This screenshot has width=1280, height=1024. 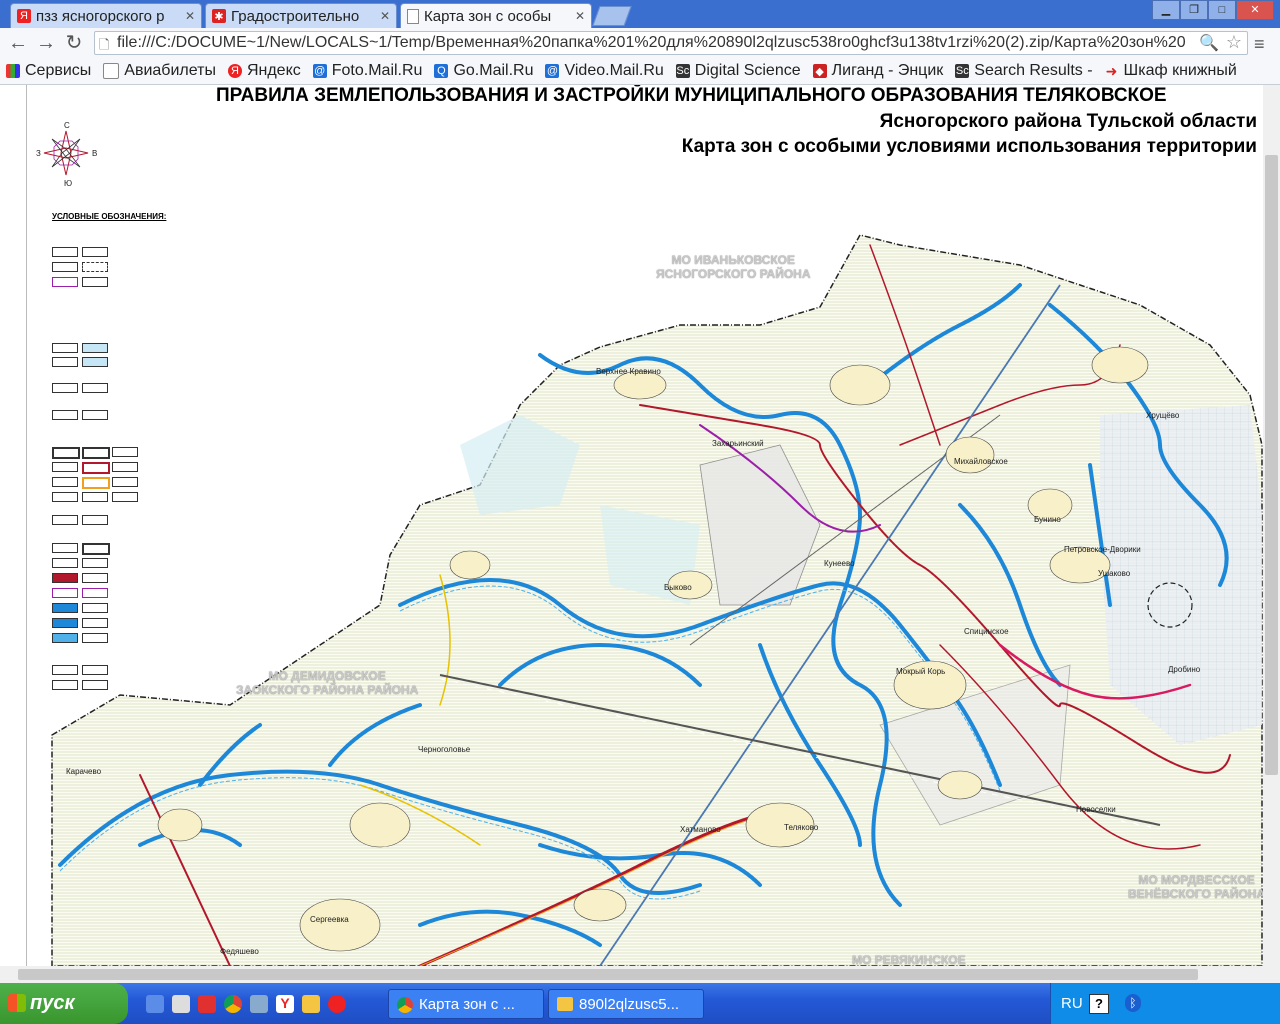 What do you see at coordinates (1194, 10) in the screenshot?
I see `restore-button: ❐` at bounding box center [1194, 10].